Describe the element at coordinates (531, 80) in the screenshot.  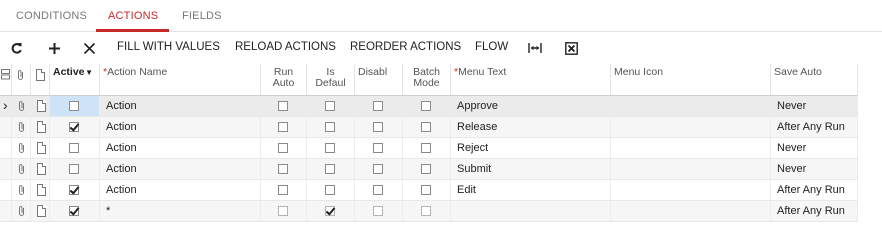
I see `column-header-menu-text: *Menu Text` at that location.